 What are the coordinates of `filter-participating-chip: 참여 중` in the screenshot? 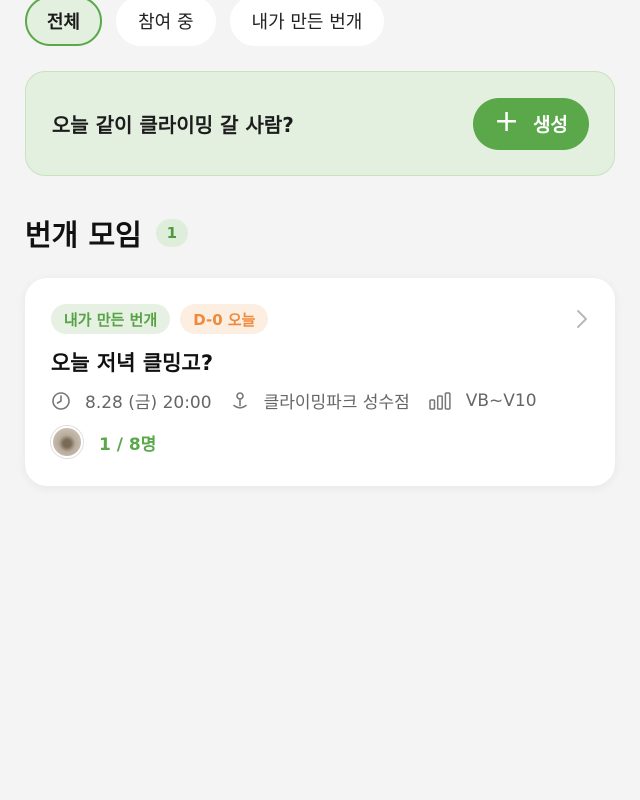 It's located at (166, 23).